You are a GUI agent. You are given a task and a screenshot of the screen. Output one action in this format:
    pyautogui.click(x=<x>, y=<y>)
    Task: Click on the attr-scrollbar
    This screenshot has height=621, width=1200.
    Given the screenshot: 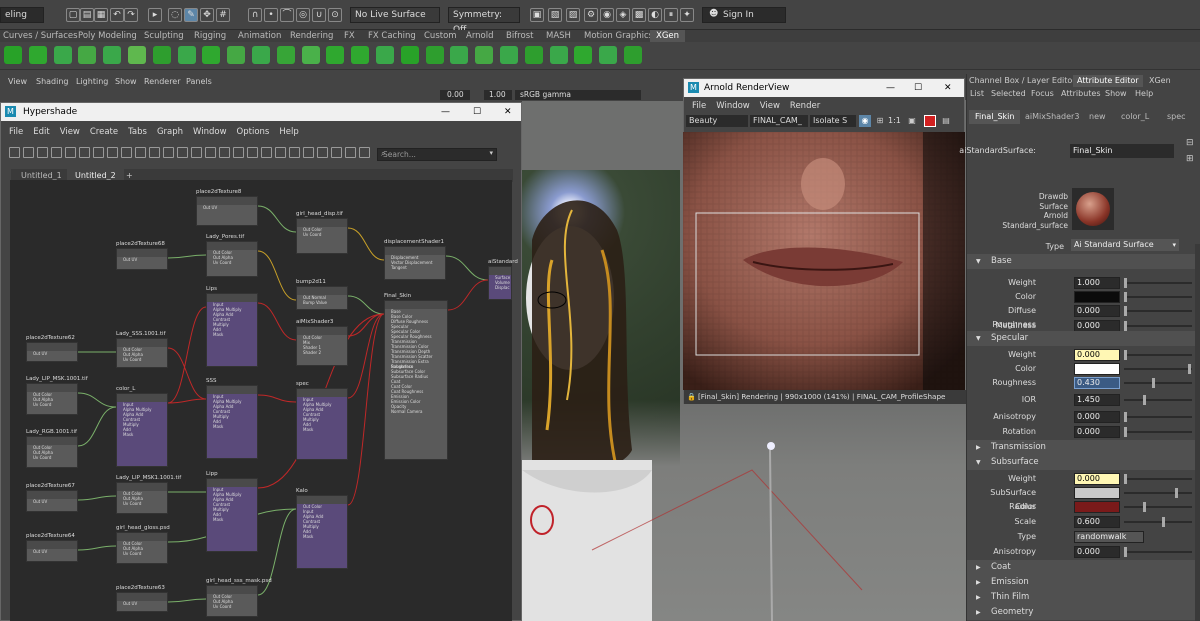 What is the action you would take?
    pyautogui.click(x=1197, y=432)
    